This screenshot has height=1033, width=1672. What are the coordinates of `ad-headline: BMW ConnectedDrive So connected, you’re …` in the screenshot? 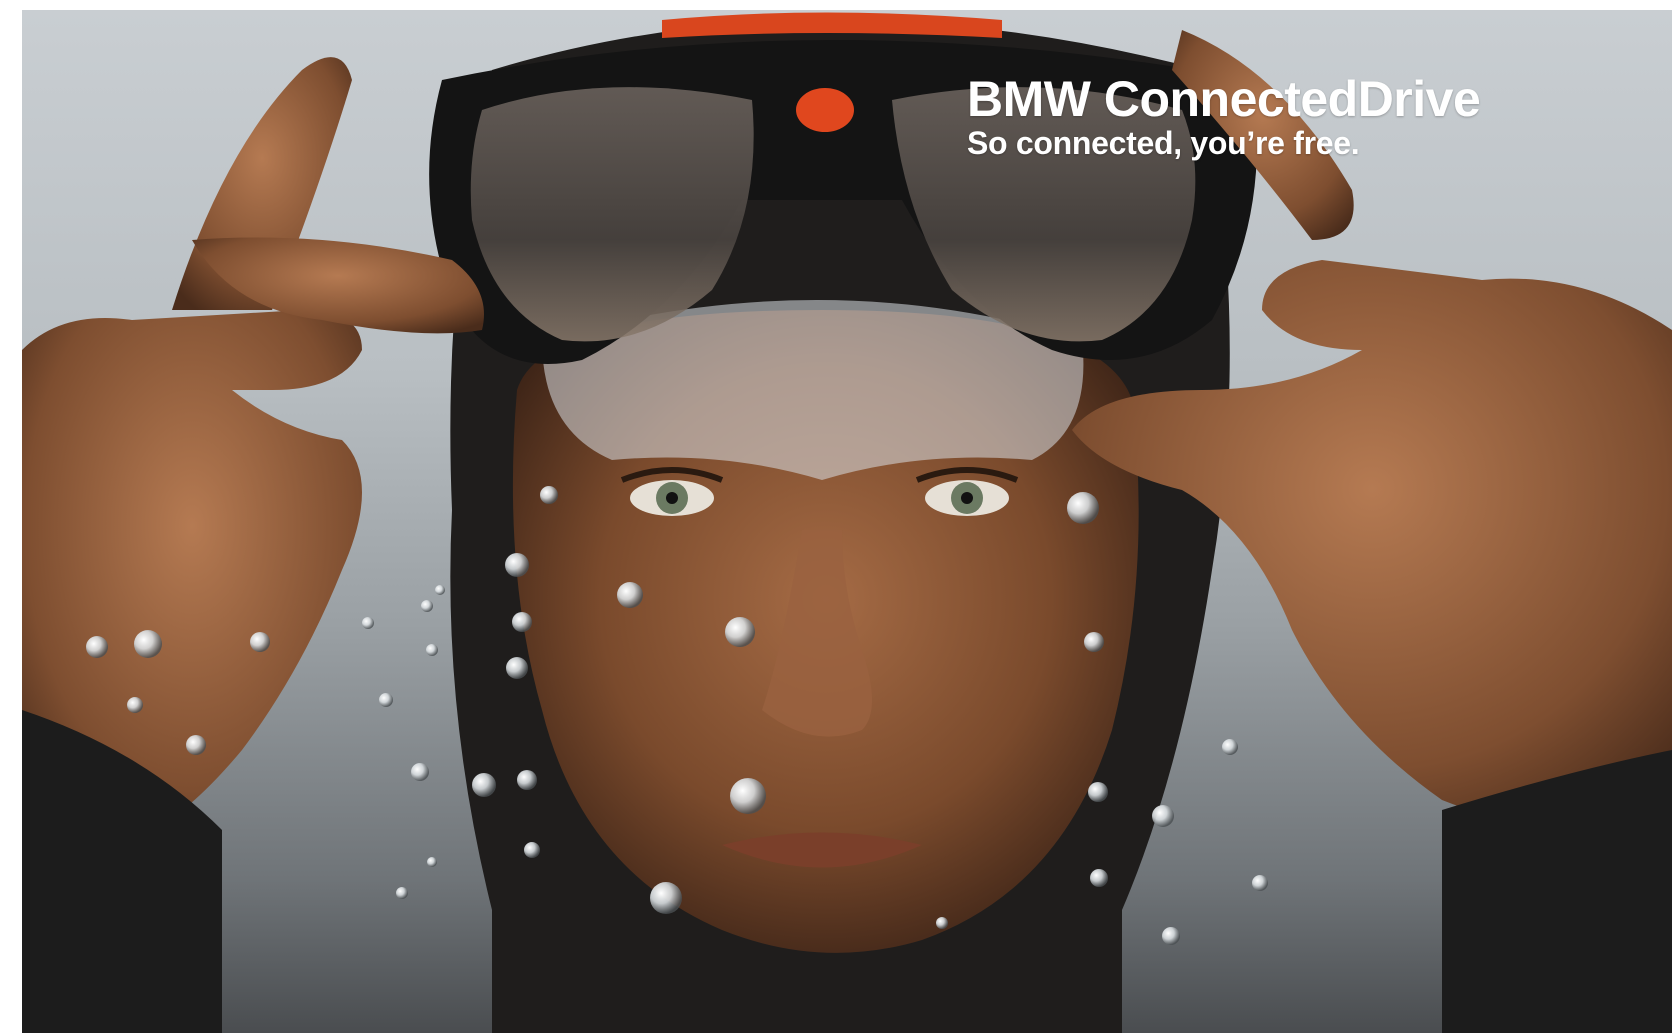 It's located at (1224, 116).